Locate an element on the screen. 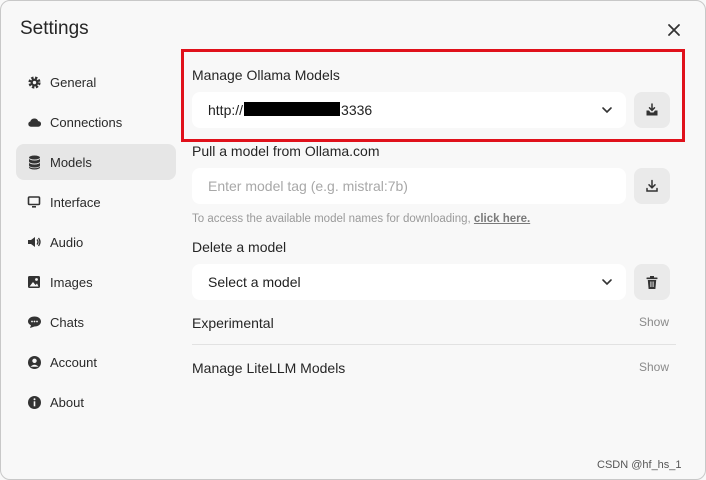 This screenshot has height=480, width=706. close-button is located at coordinates (674, 30).